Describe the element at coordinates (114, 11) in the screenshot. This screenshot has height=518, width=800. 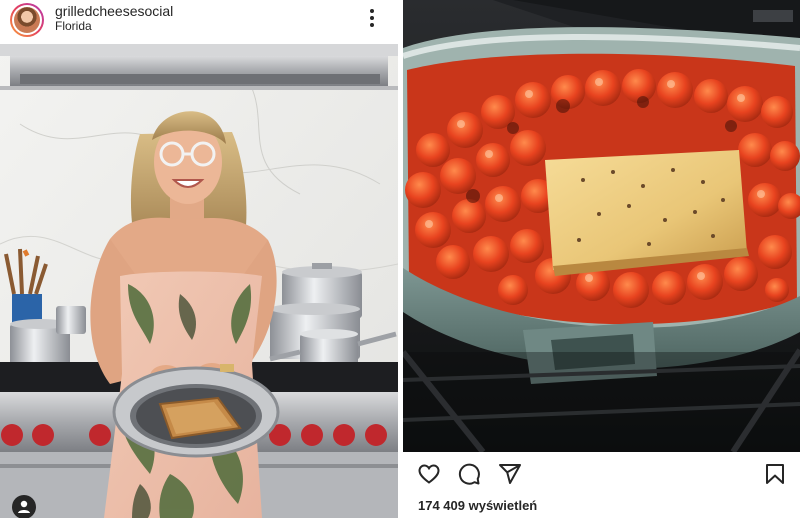
I see `post-username: grilledcheesesocial` at that location.